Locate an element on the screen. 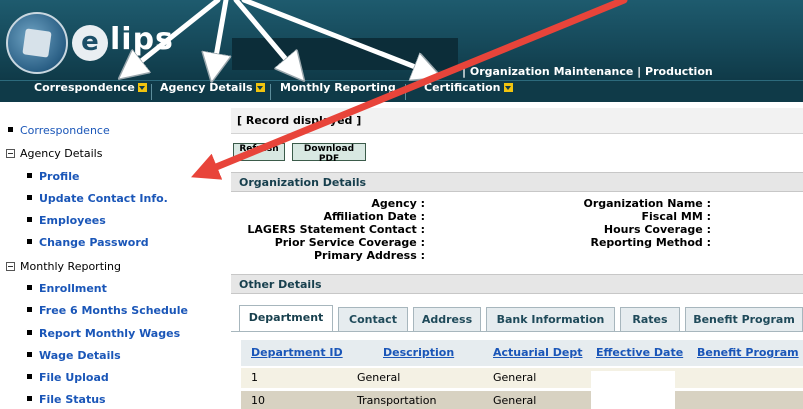  sidebar-item-file-status: File Status is located at coordinates (66, 399).